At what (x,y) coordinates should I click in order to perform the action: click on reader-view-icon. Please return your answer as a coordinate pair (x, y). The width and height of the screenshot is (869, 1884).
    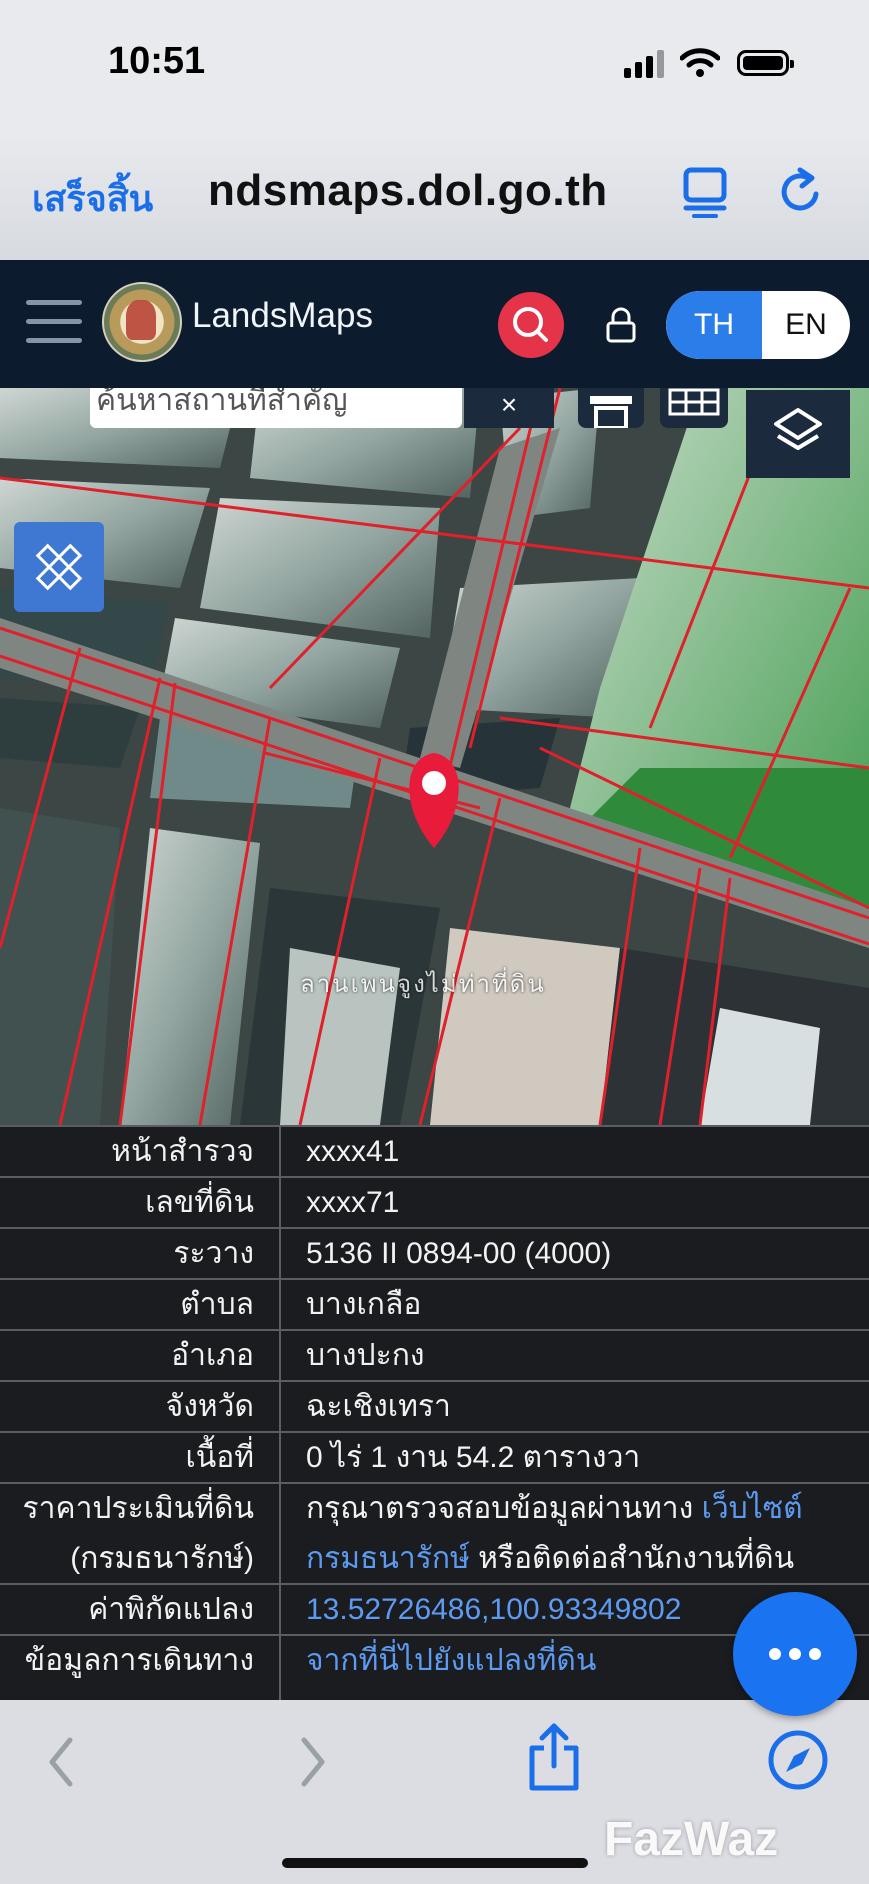
    Looking at the image, I should click on (705, 191).